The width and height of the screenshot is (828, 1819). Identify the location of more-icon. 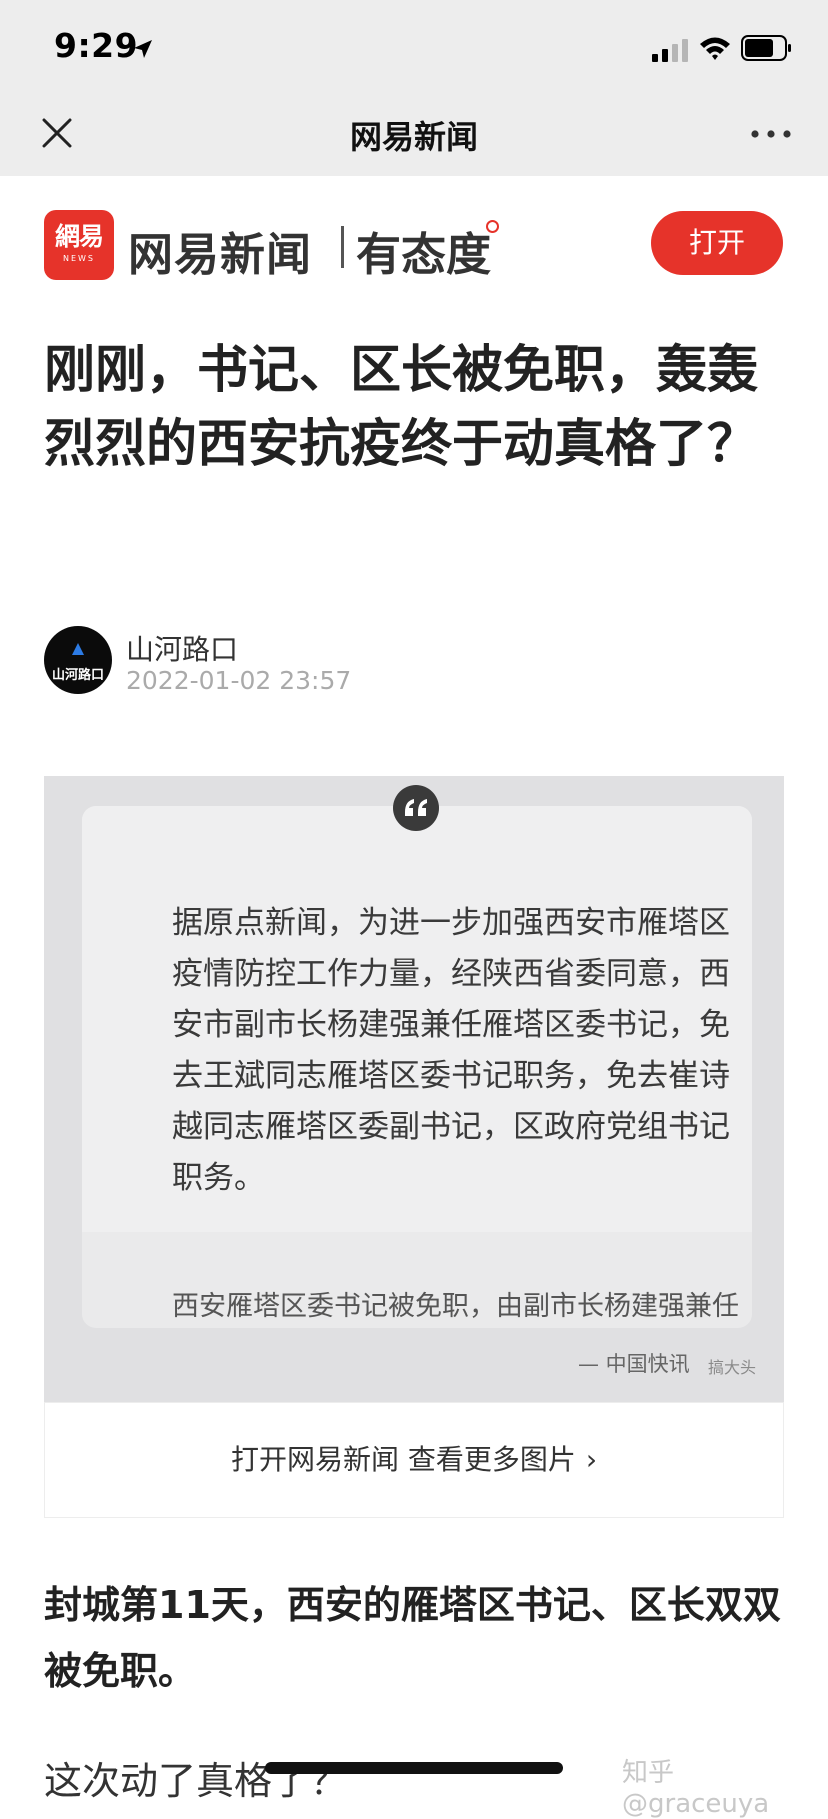
(771, 134).